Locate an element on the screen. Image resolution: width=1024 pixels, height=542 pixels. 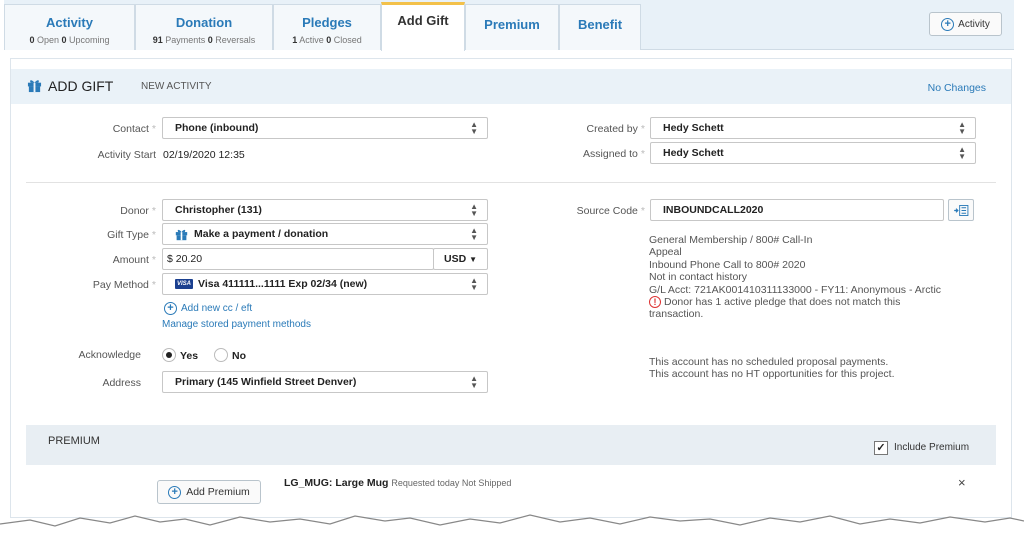
contact-label: Contact * is located at coordinates (134, 129).